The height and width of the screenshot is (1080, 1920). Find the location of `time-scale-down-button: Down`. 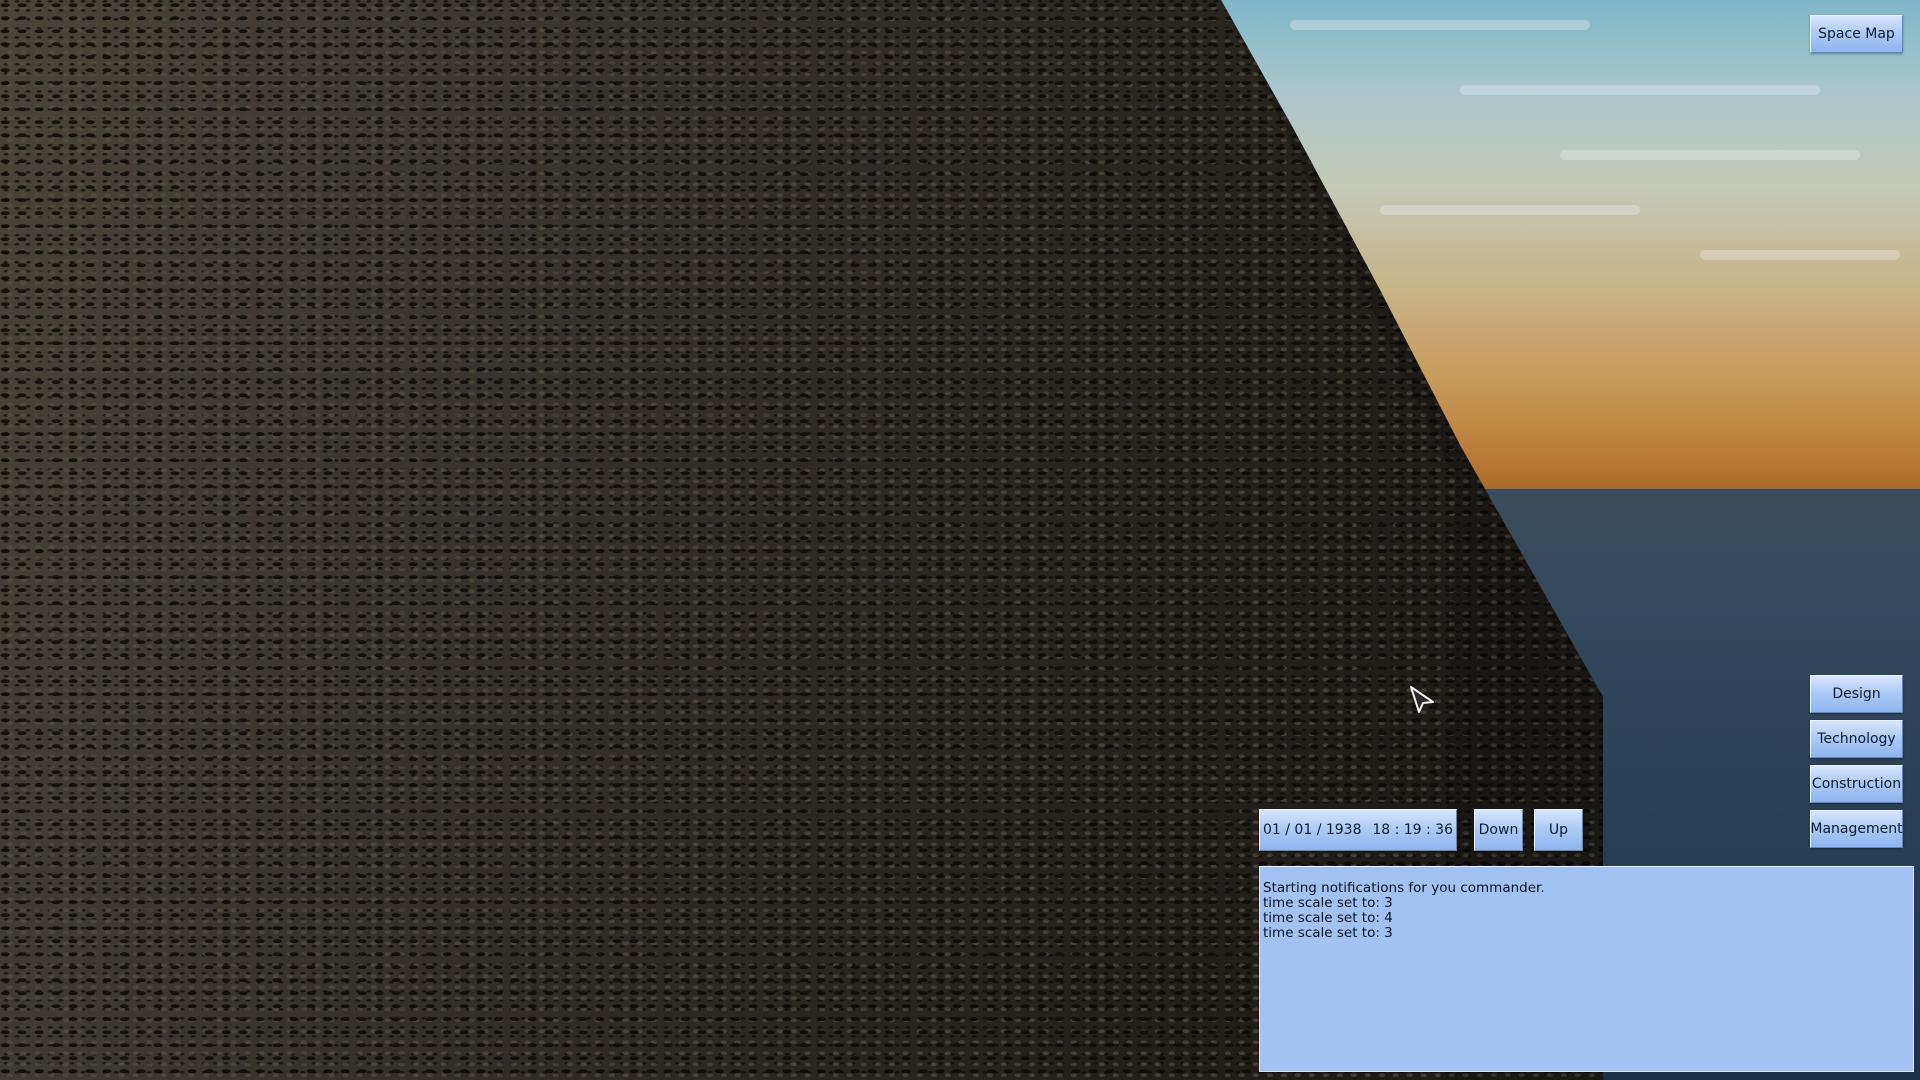

time-scale-down-button: Down is located at coordinates (1498, 830).